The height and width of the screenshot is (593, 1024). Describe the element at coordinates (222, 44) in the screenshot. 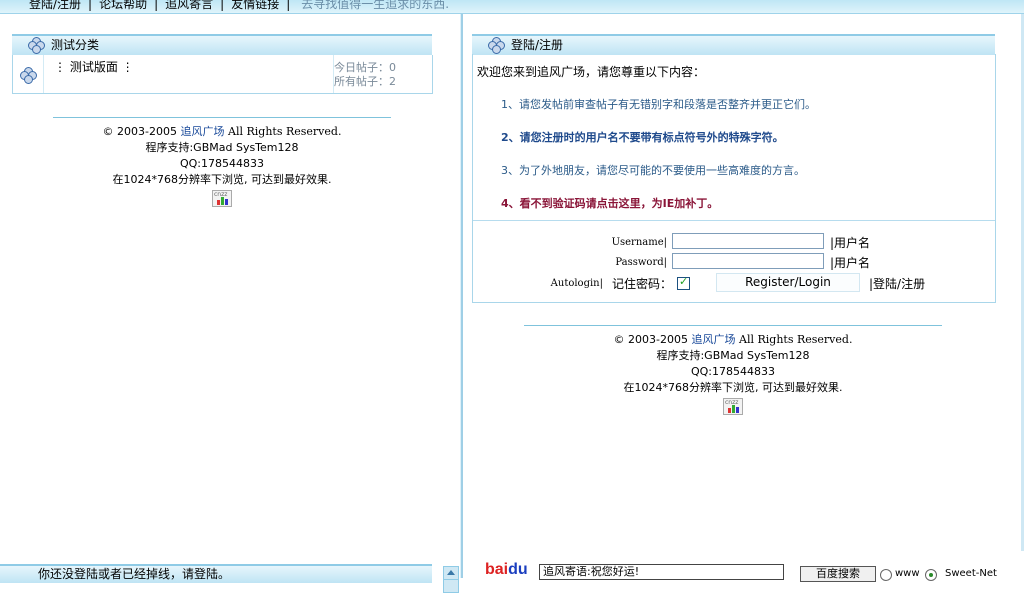

I see `category-header: 测试分类` at that location.